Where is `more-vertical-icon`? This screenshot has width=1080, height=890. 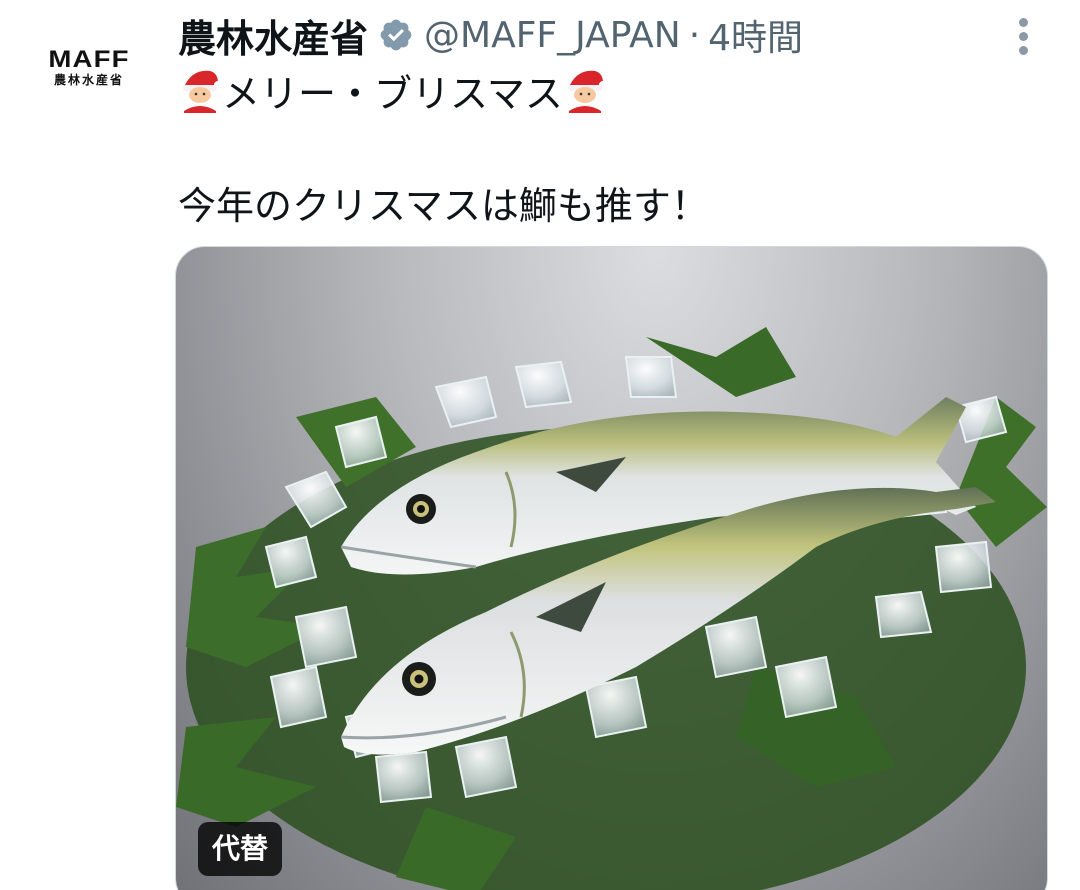
more-vertical-icon is located at coordinates (1024, 37).